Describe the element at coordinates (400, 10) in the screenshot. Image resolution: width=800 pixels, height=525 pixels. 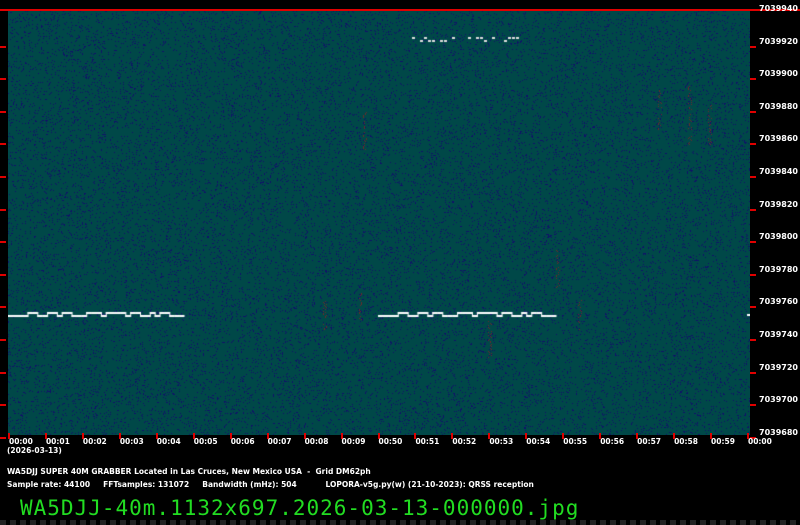
I see `top-marker-line` at that location.